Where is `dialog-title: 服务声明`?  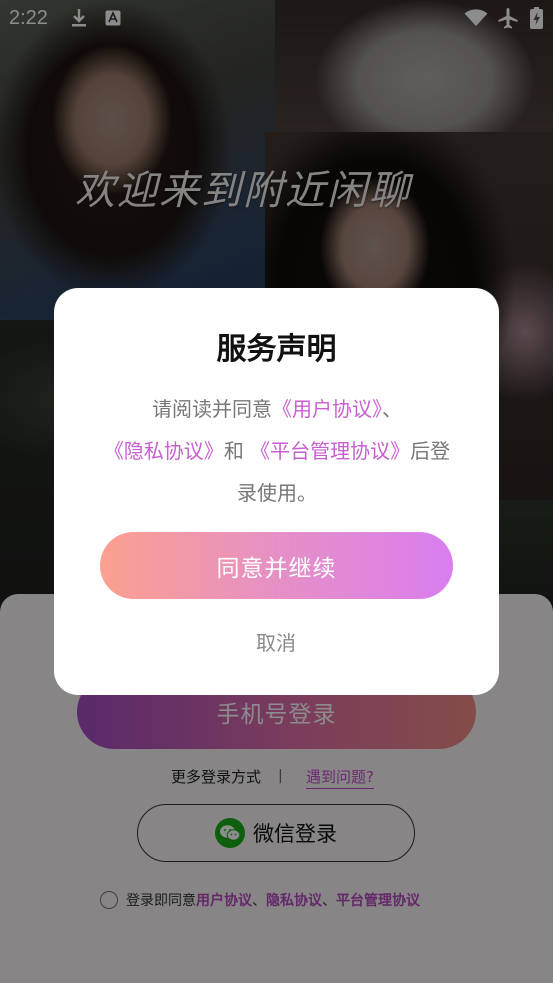
dialog-title: 服务声明 is located at coordinates (276, 349).